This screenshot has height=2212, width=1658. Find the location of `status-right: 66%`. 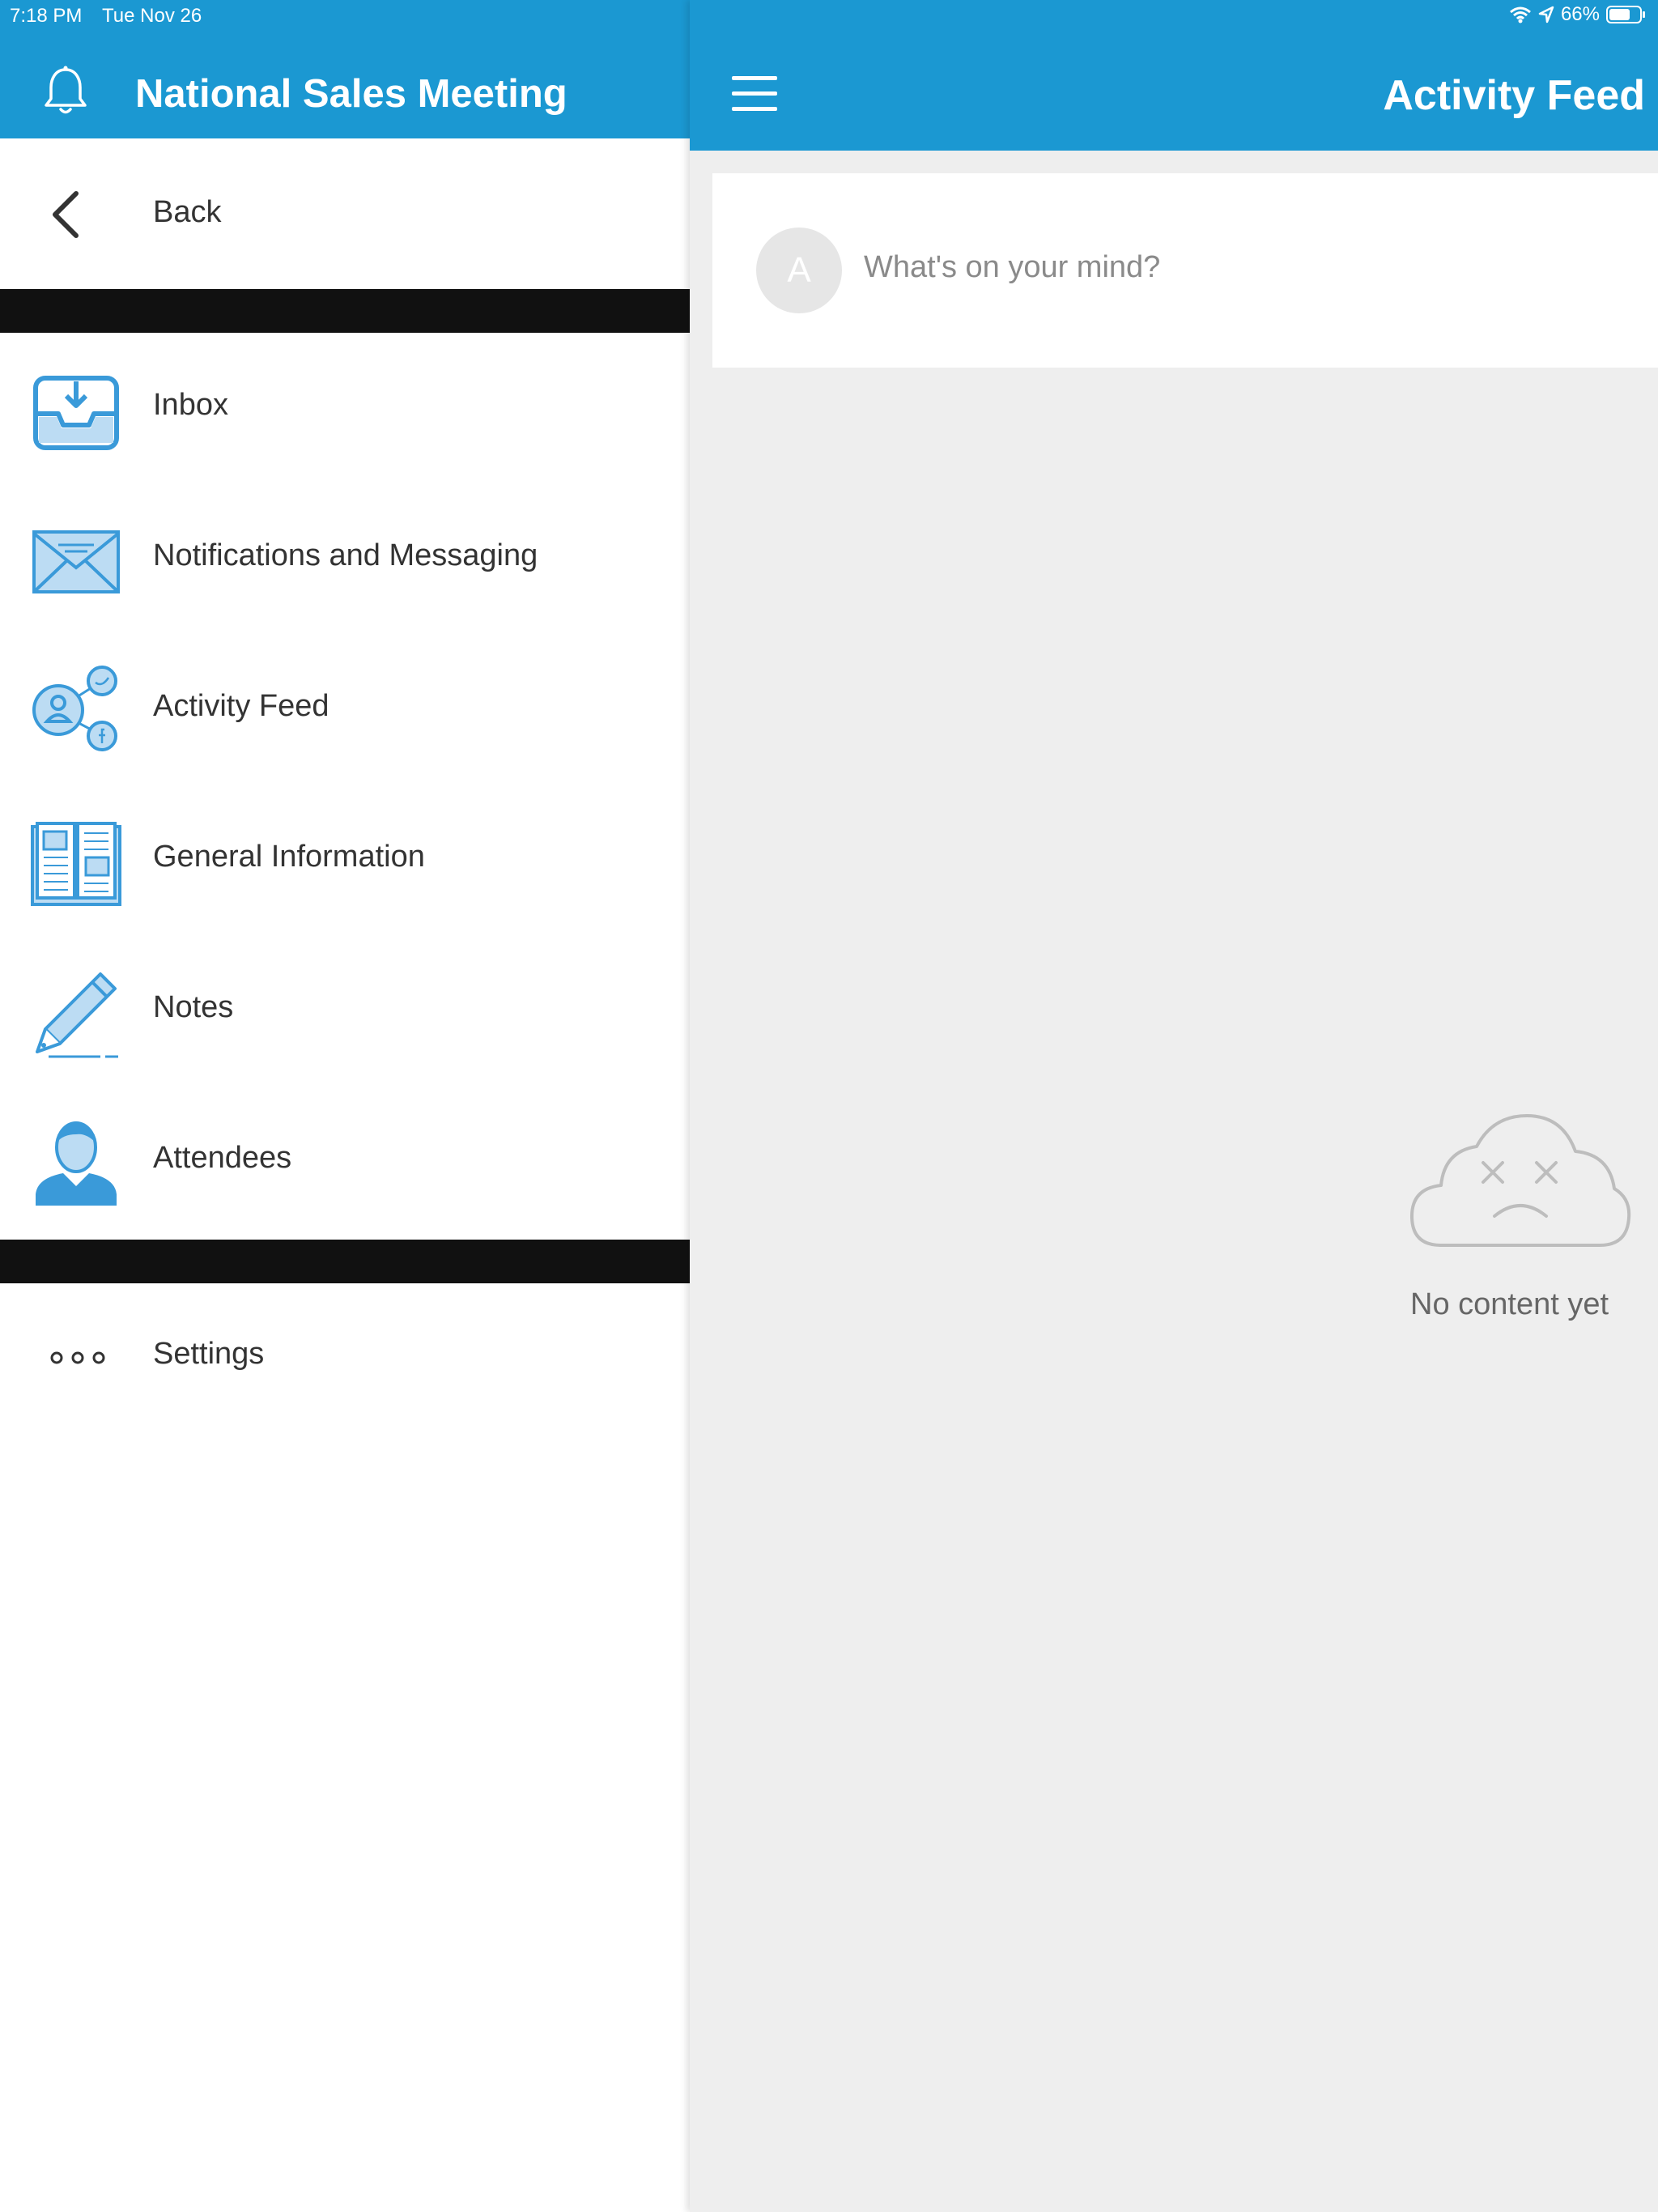

status-right: 66% is located at coordinates (1578, 14).